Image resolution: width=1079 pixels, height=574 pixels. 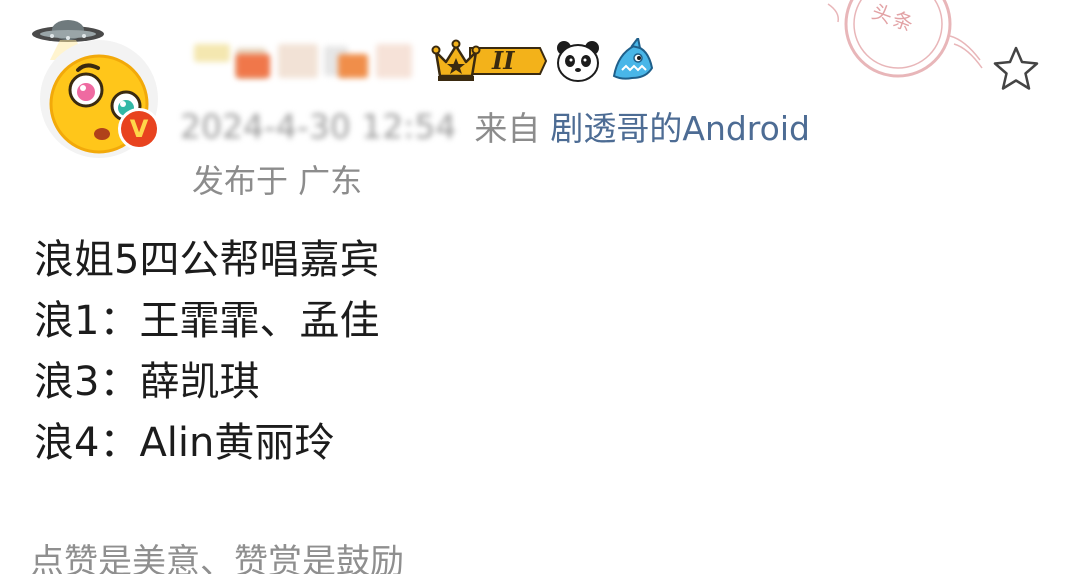 I want to click on avatar-area: V, so click(x=100, y=85).